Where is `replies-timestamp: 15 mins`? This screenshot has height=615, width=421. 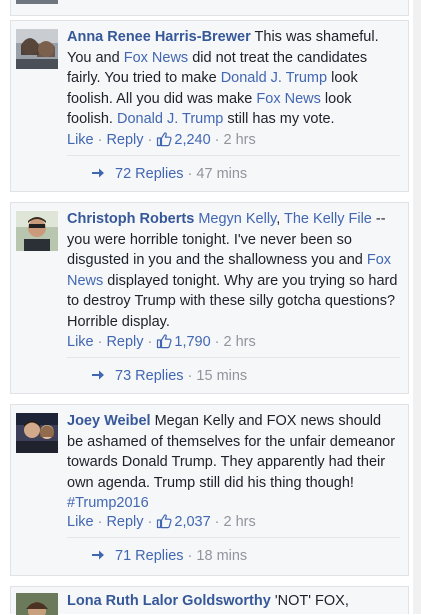
replies-timestamp: 15 mins is located at coordinates (222, 376).